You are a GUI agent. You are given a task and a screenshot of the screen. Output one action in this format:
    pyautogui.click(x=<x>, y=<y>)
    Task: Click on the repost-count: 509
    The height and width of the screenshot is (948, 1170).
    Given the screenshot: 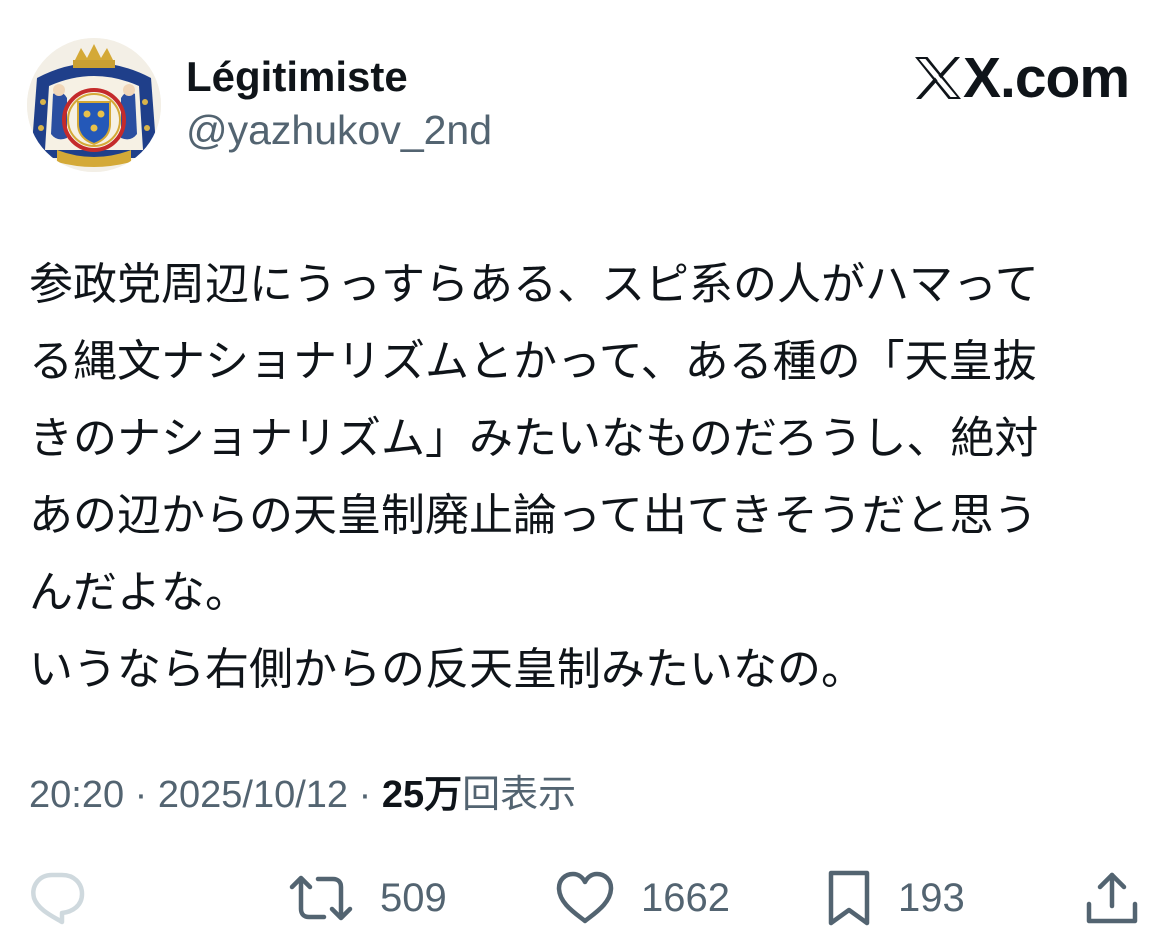 What is the action you would take?
    pyautogui.click(x=413, y=898)
    